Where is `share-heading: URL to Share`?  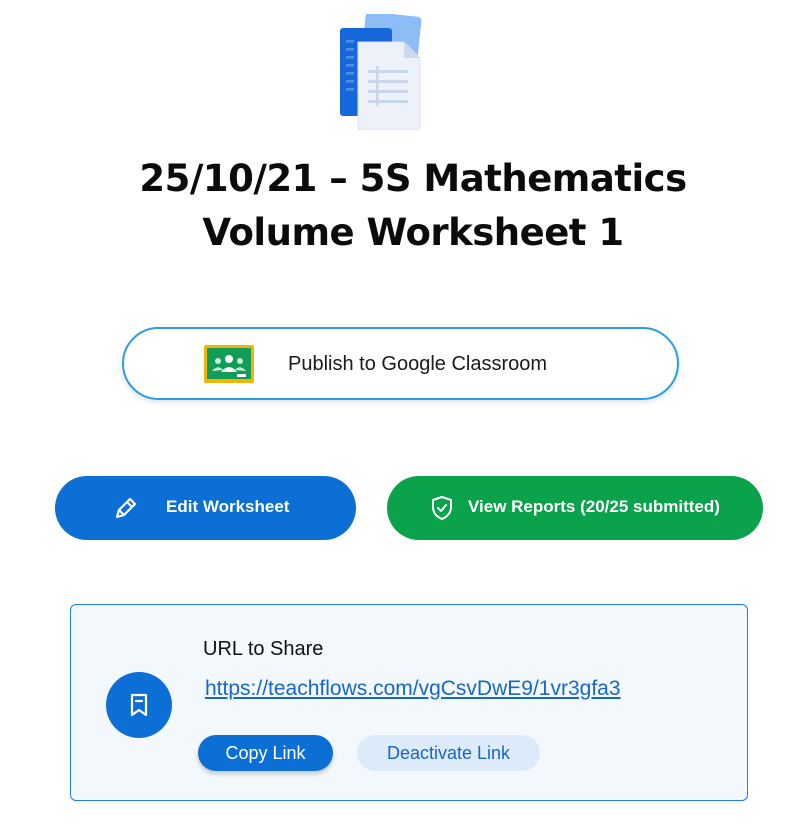 share-heading: URL to Share is located at coordinates (263, 649).